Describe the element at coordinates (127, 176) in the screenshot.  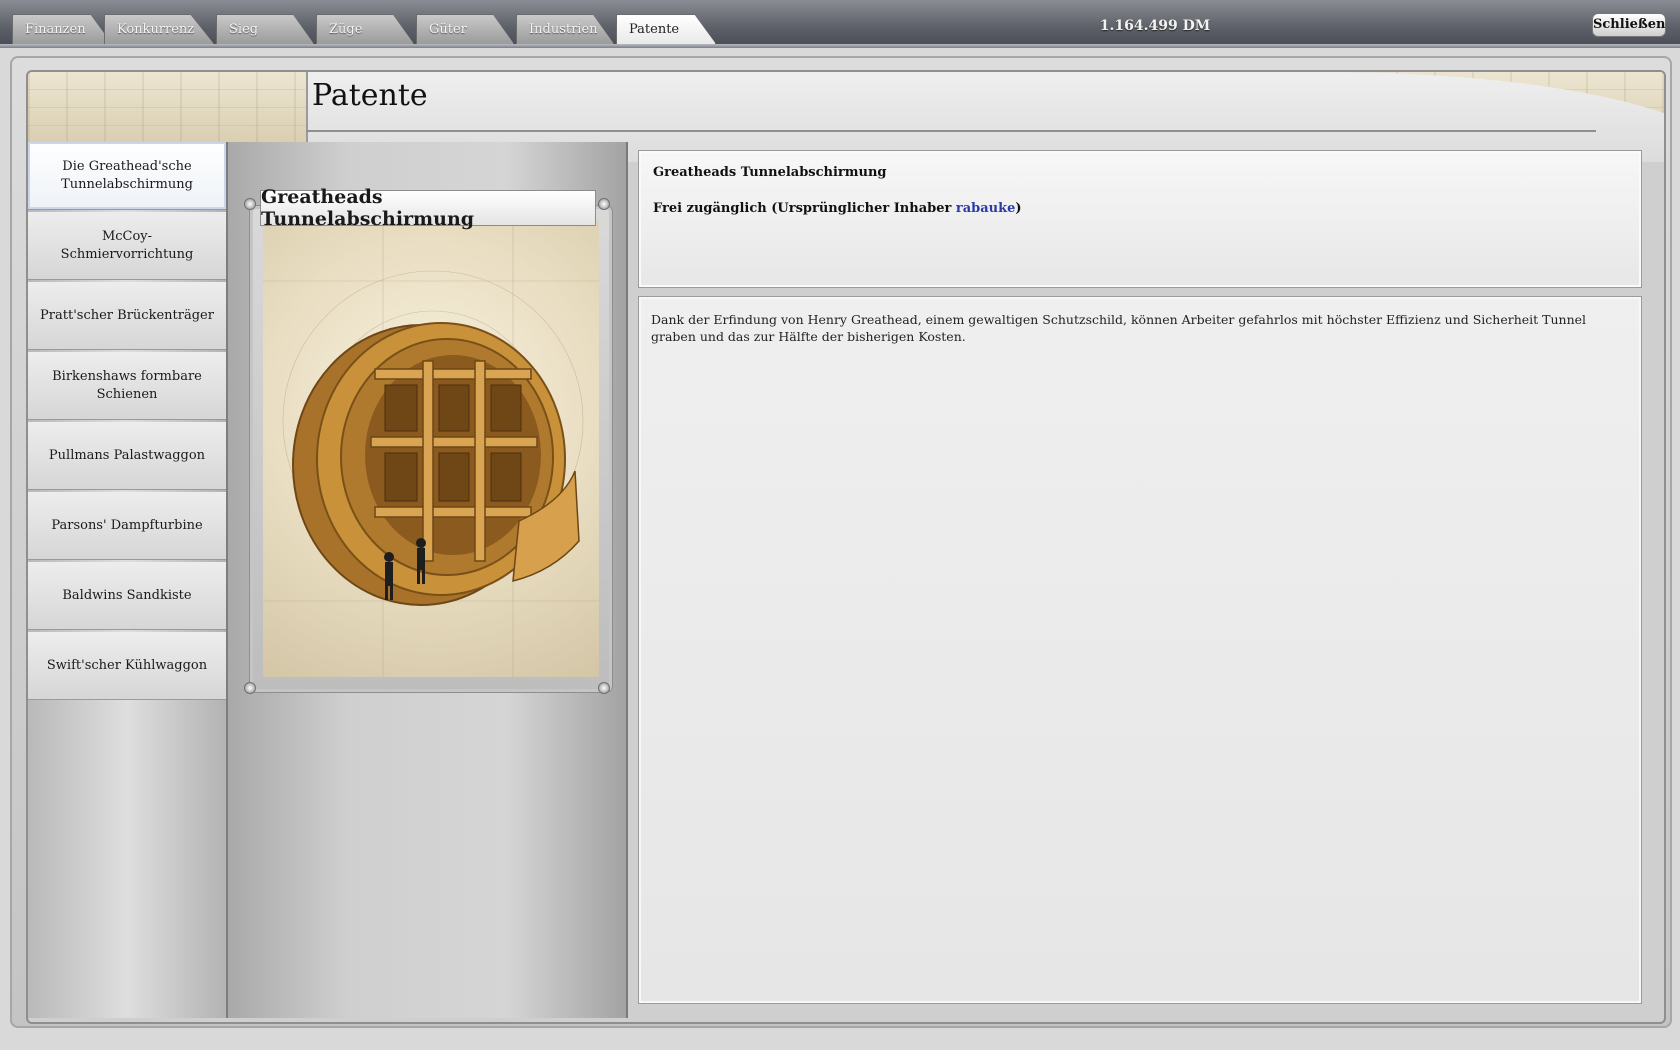
I see `patent-item-greathead: Die Greathead'sche Tunnelabschirmung` at that location.